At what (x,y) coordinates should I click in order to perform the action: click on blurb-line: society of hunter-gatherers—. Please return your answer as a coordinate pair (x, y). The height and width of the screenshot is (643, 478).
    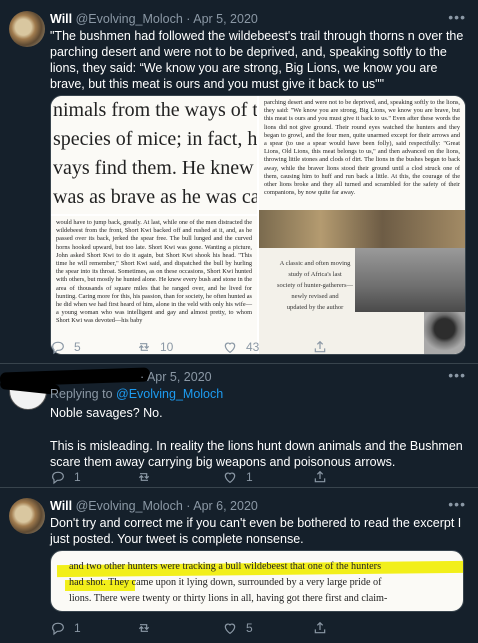
    Looking at the image, I should click on (315, 285).